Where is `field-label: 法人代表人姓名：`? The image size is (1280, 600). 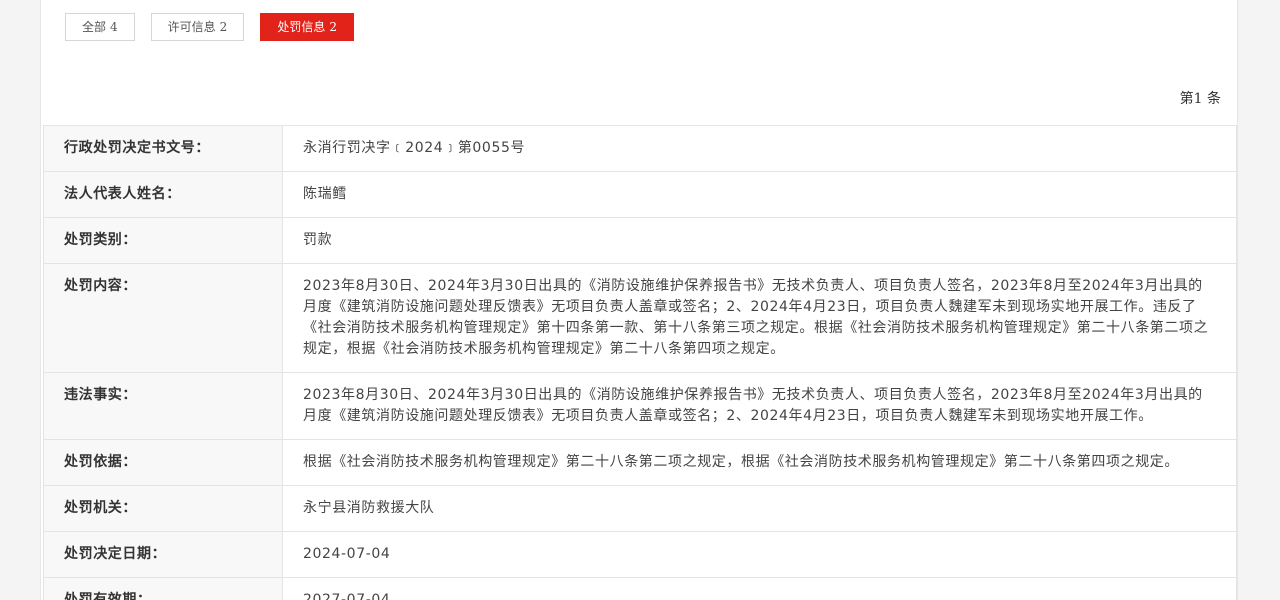 field-label: 法人代表人姓名： is located at coordinates (163, 194).